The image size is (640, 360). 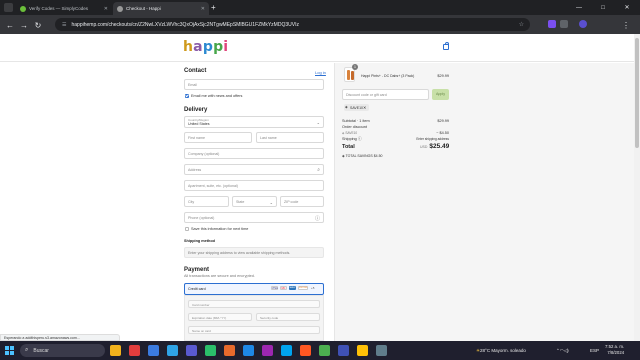 I want to click on city-placeholder: City, so click(x=191, y=202).